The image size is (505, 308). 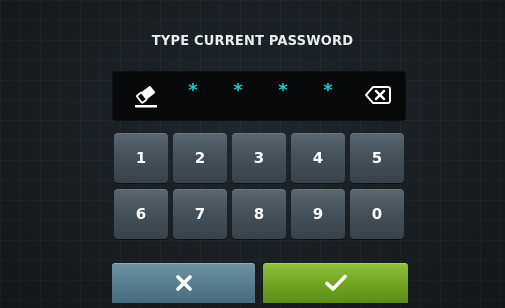 I want to click on clear-password-button, so click(x=146, y=96).